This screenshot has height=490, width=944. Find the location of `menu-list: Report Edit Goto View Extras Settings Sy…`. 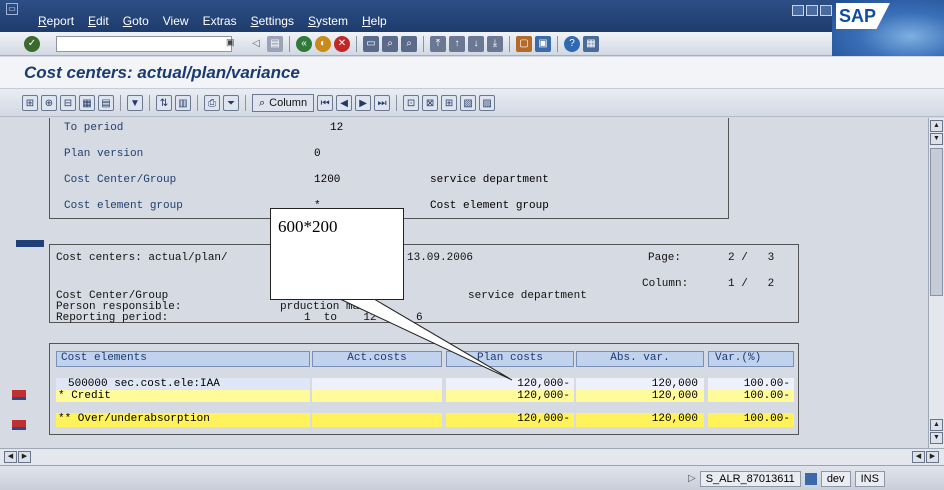

menu-list: Report Edit Goto View Extras Settings Sy… is located at coordinates (219, 21).